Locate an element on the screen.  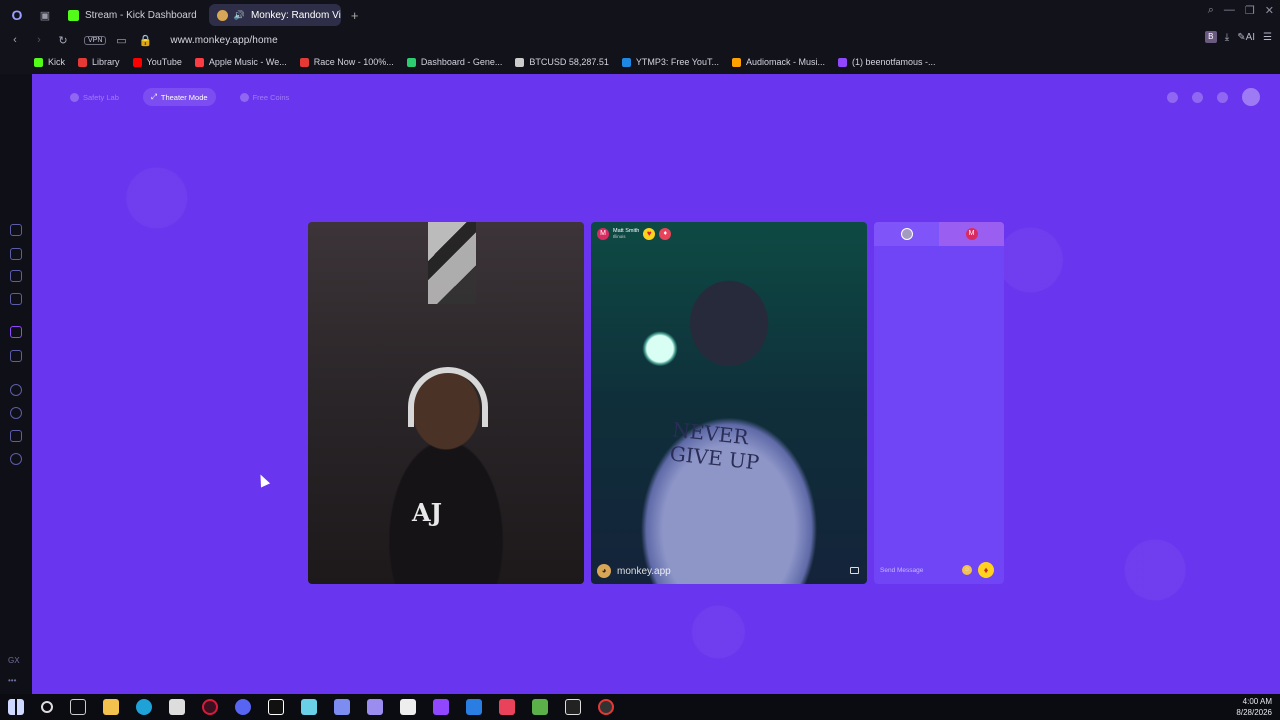
sidebar-bot-icon is located at coordinates (16, 254).